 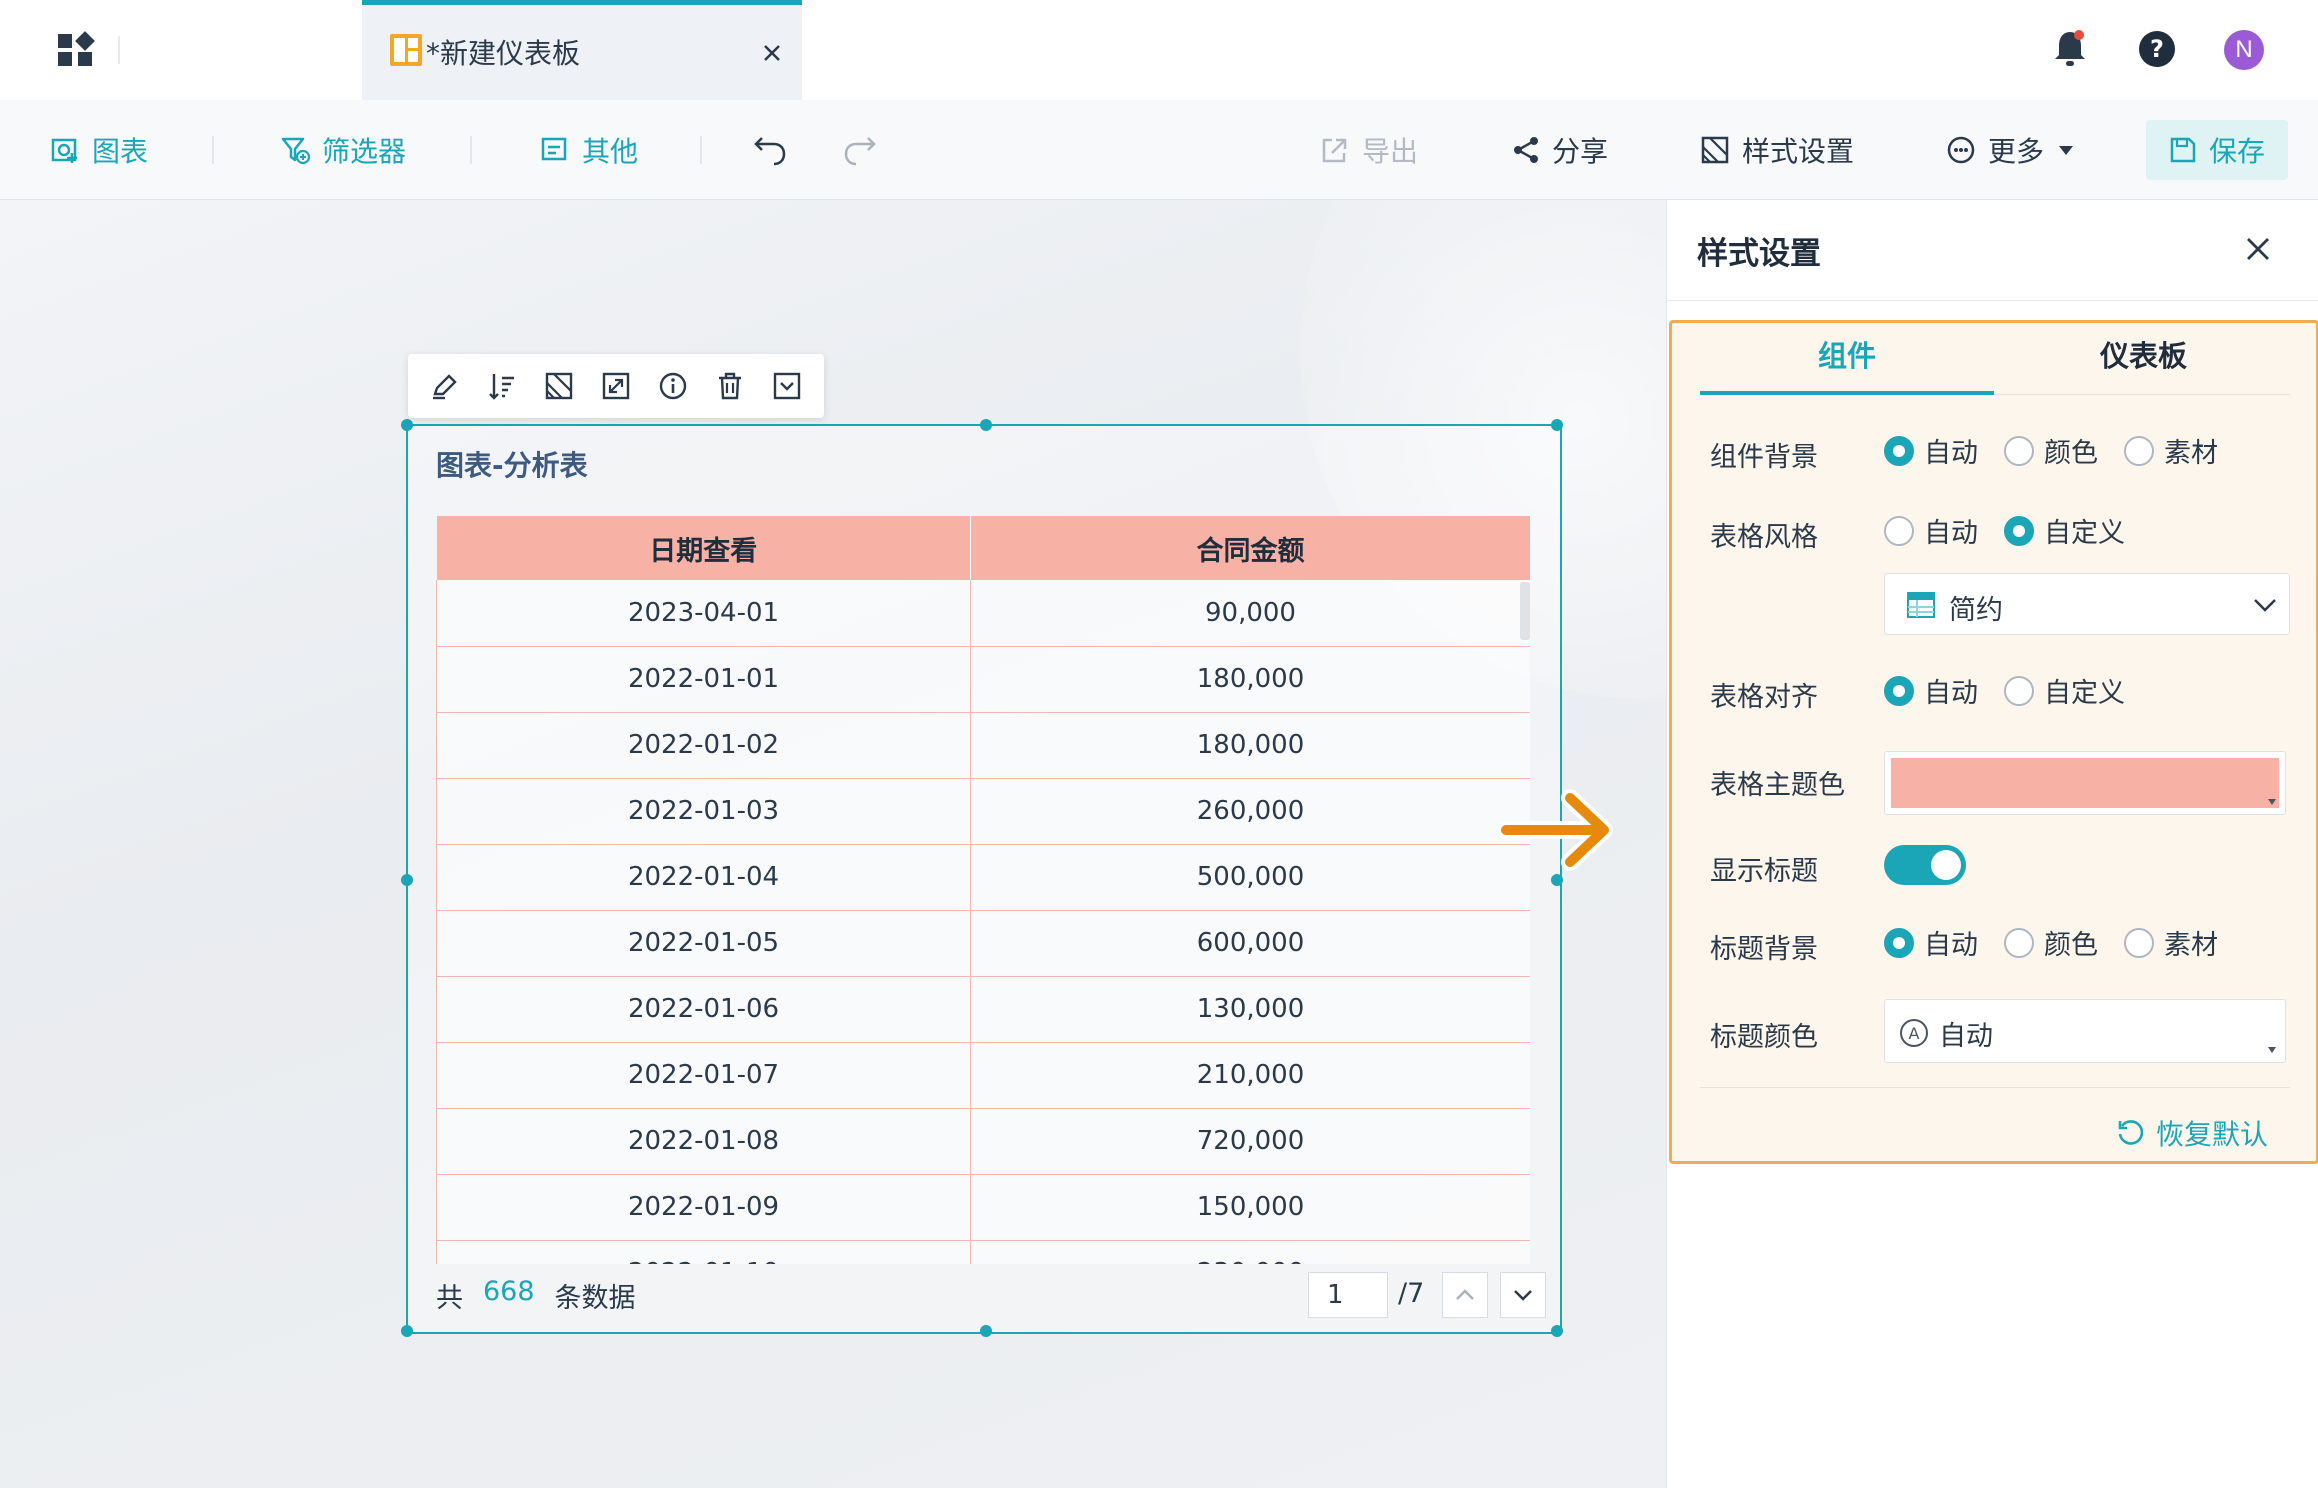 I want to click on amount-cell: 150,000, so click(x=1250, y=1207).